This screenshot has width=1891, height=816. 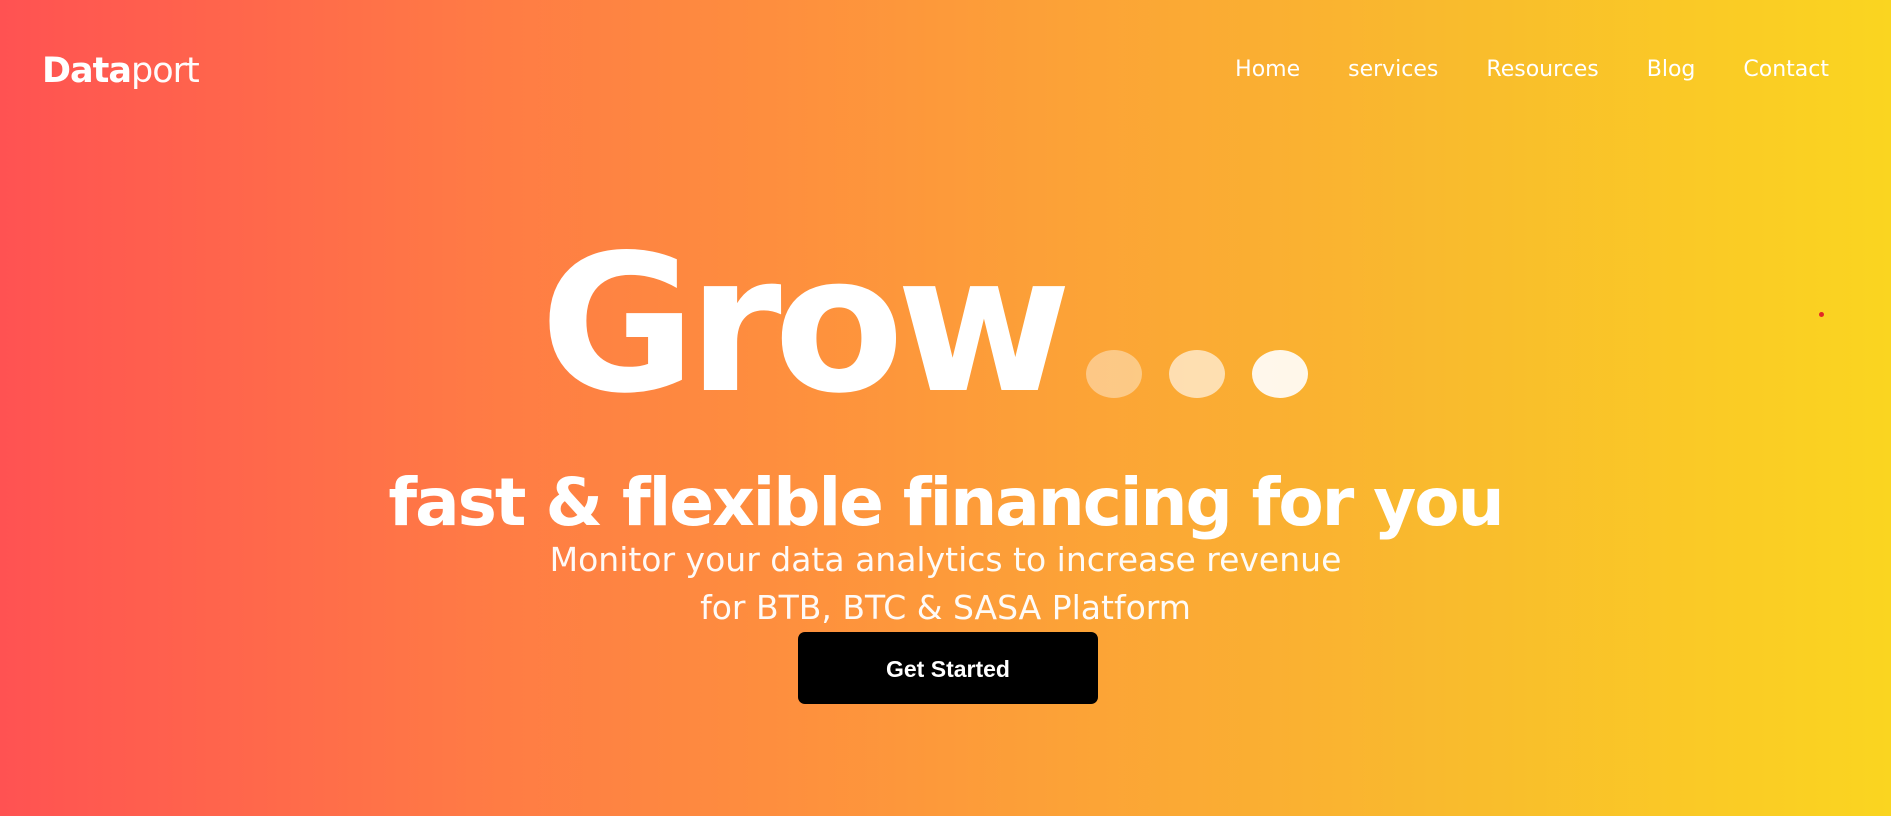 I want to click on nav-link-contact: Contact, so click(x=1786, y=70).